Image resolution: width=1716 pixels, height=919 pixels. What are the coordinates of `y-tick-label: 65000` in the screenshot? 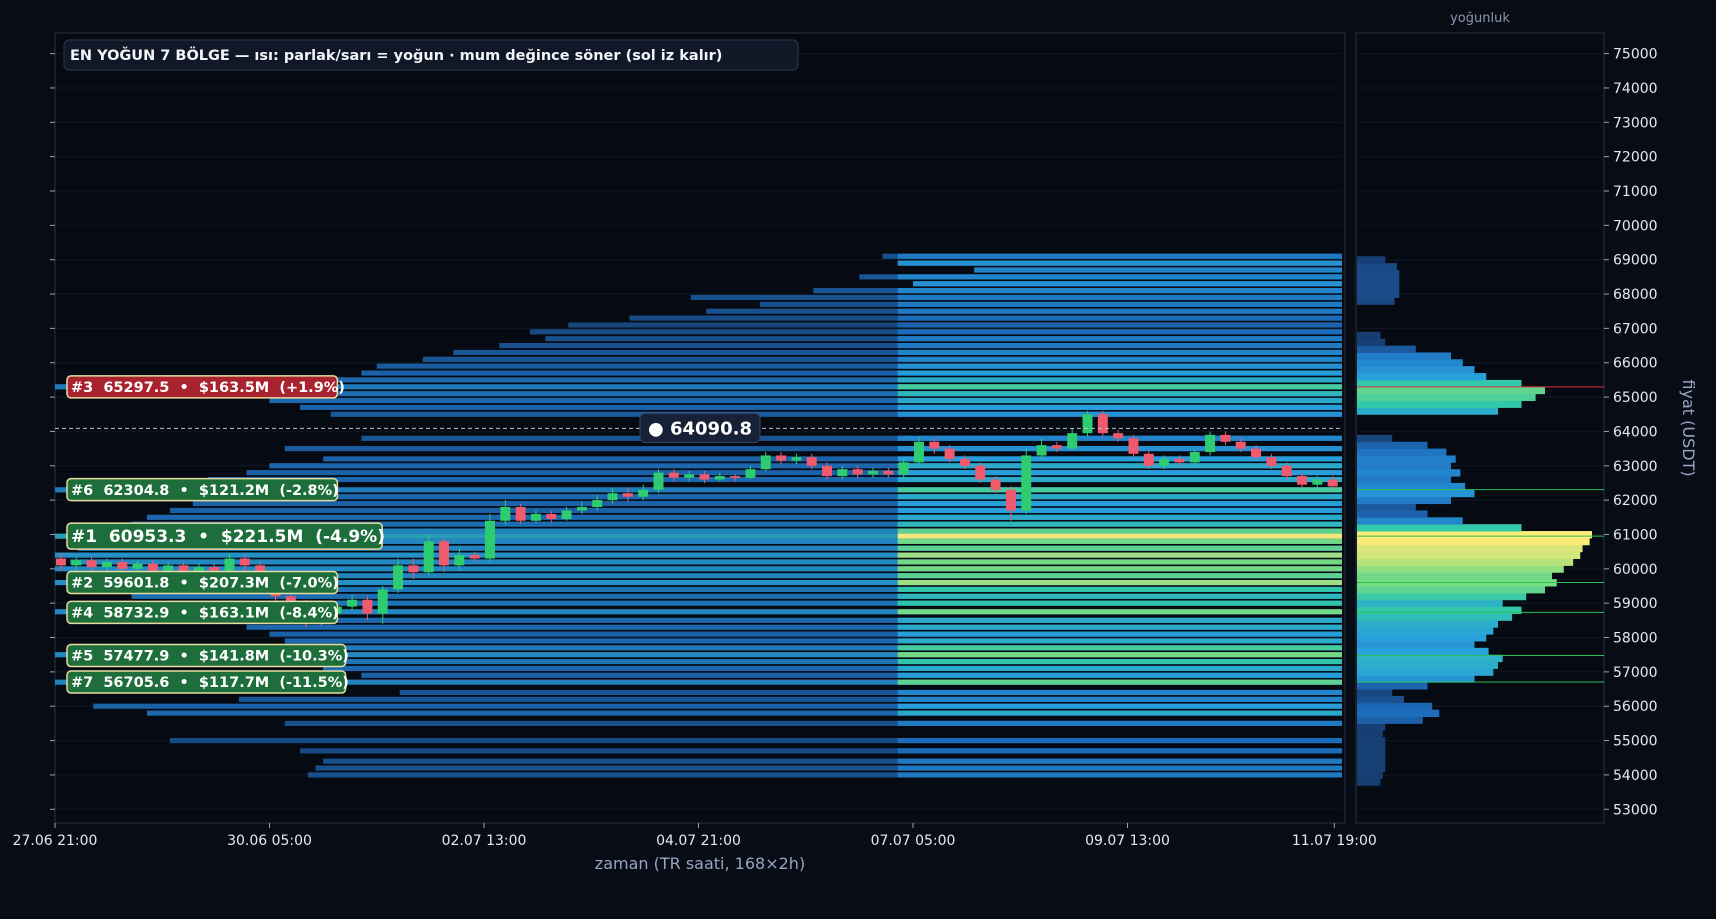 It's located at (1635, 398).